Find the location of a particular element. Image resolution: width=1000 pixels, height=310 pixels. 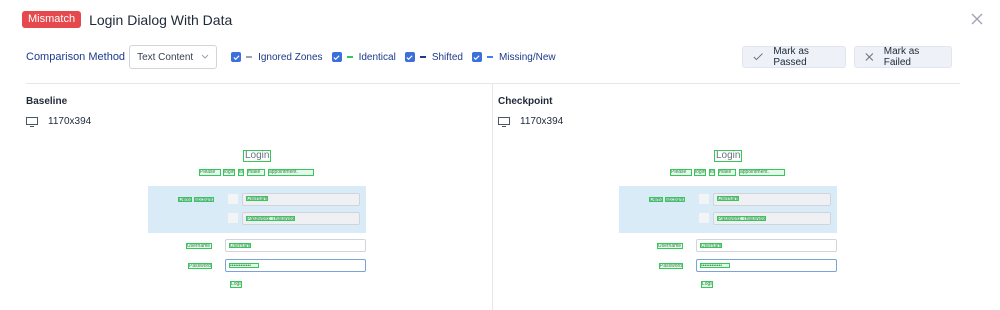

legend-identical: Identical is located at coordinates (363, 57).